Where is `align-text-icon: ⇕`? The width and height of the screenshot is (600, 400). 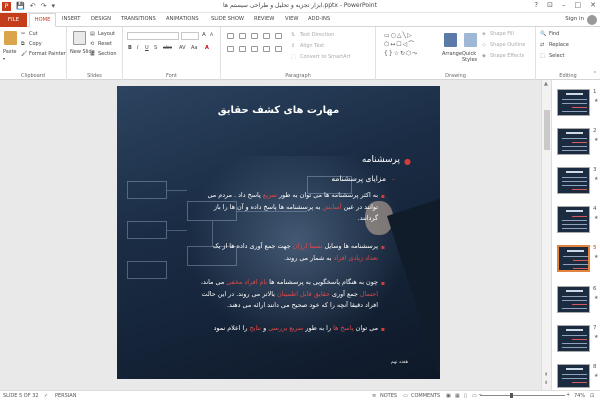 align-text-icon: ⇕ is located at coordinates (293, 46).